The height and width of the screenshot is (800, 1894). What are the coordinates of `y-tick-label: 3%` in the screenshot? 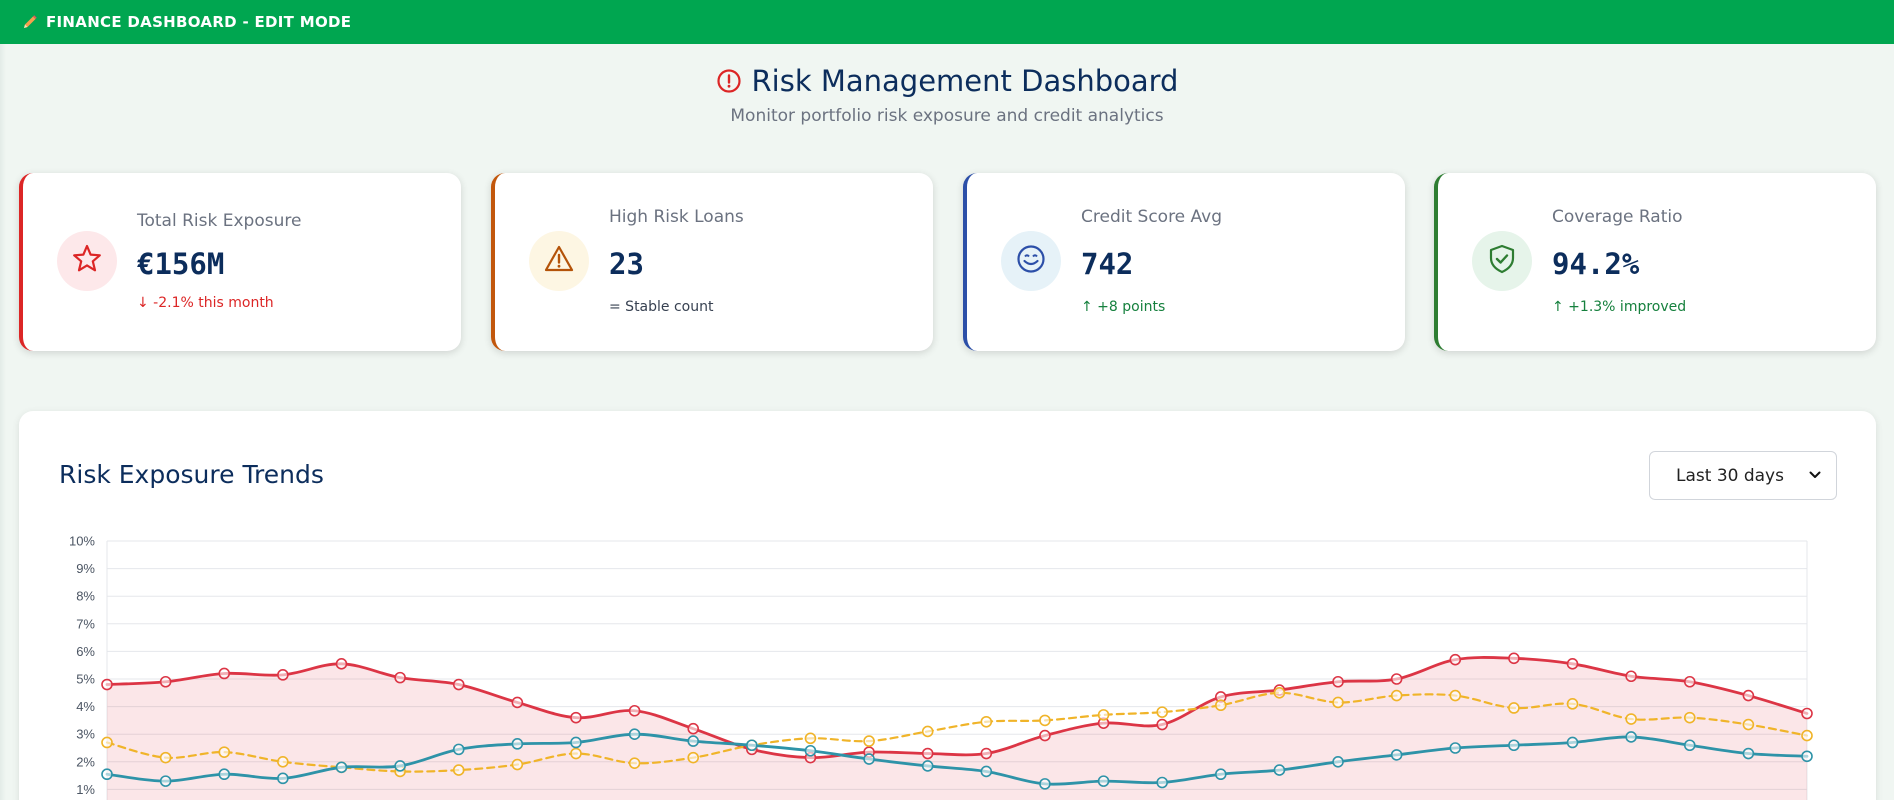 It's located at (85, 734).